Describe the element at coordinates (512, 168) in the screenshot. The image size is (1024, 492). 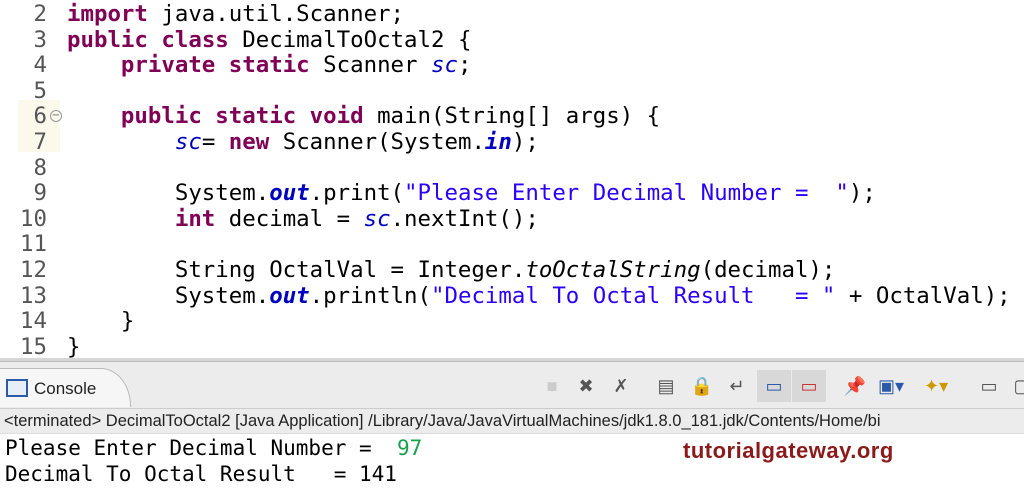
I see `code-line: 8` at that location.